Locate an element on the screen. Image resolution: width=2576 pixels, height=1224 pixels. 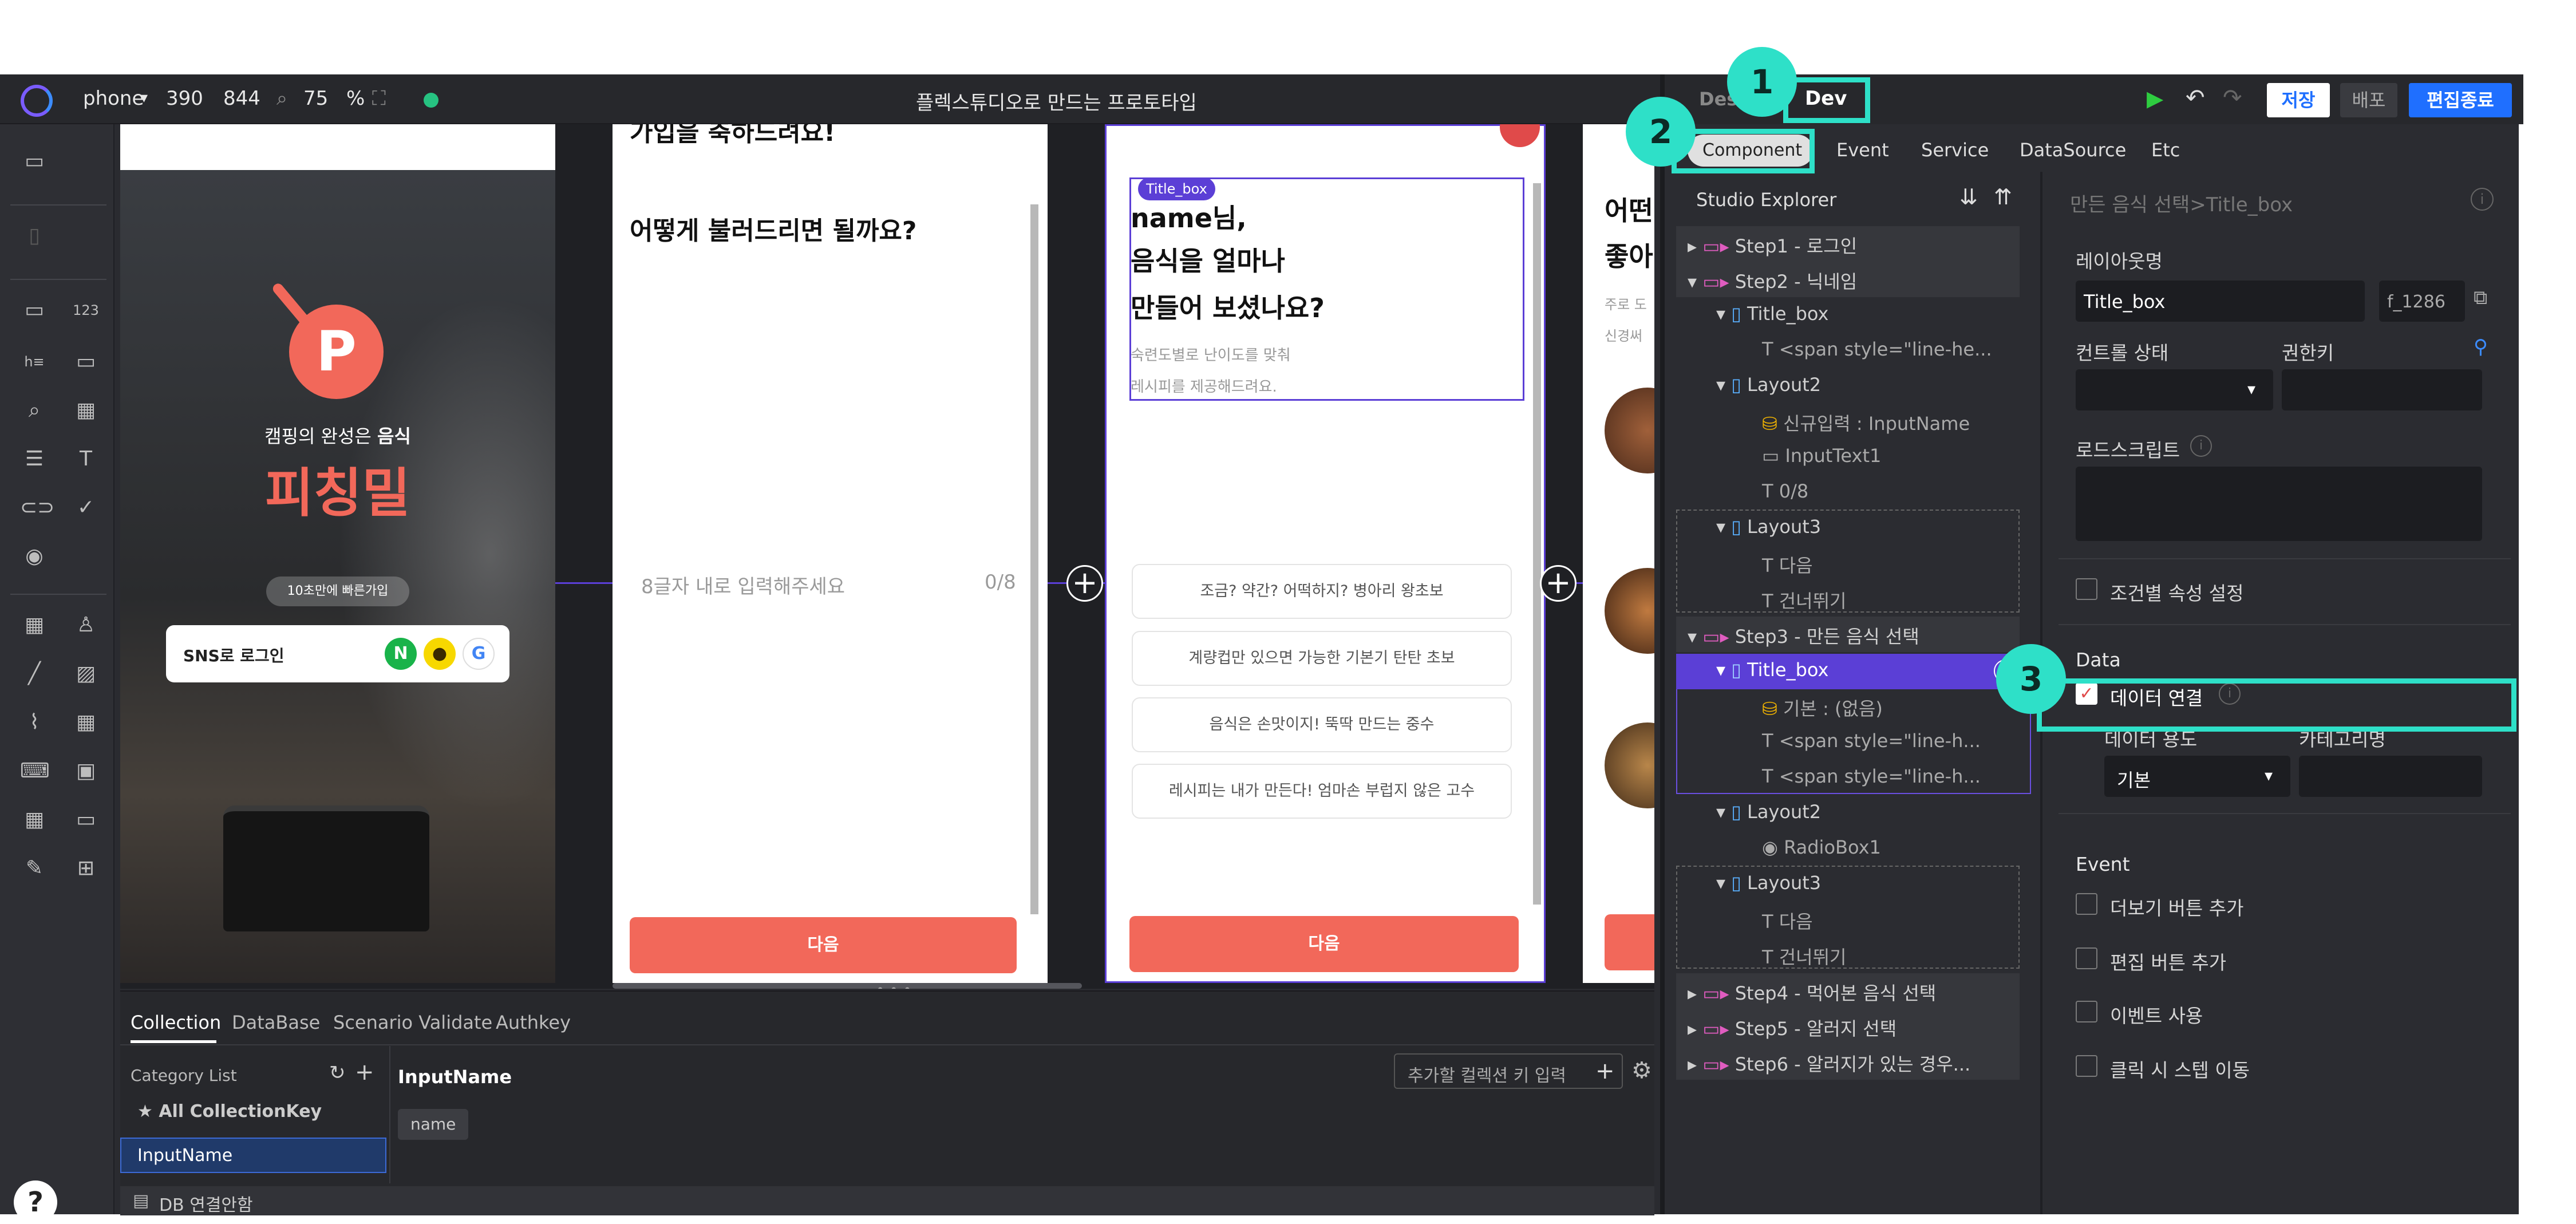
tab-database: DataBase is located at coordinates (276, 1022).